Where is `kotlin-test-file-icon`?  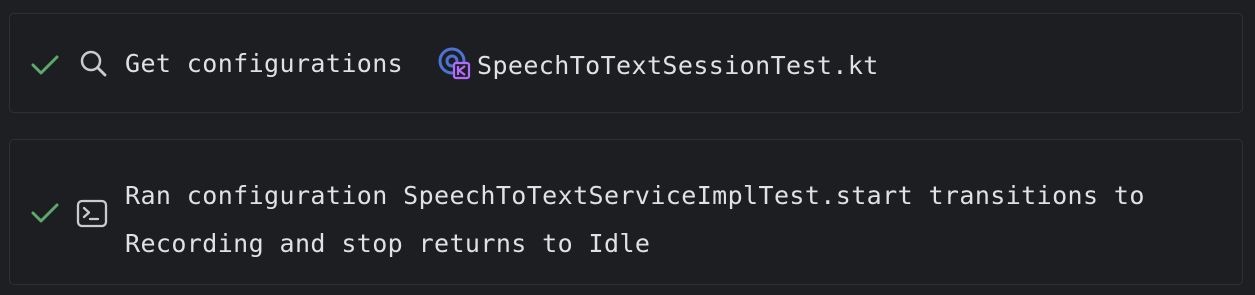
kotlin-test-file-icon is located at coordinates (454, 65).